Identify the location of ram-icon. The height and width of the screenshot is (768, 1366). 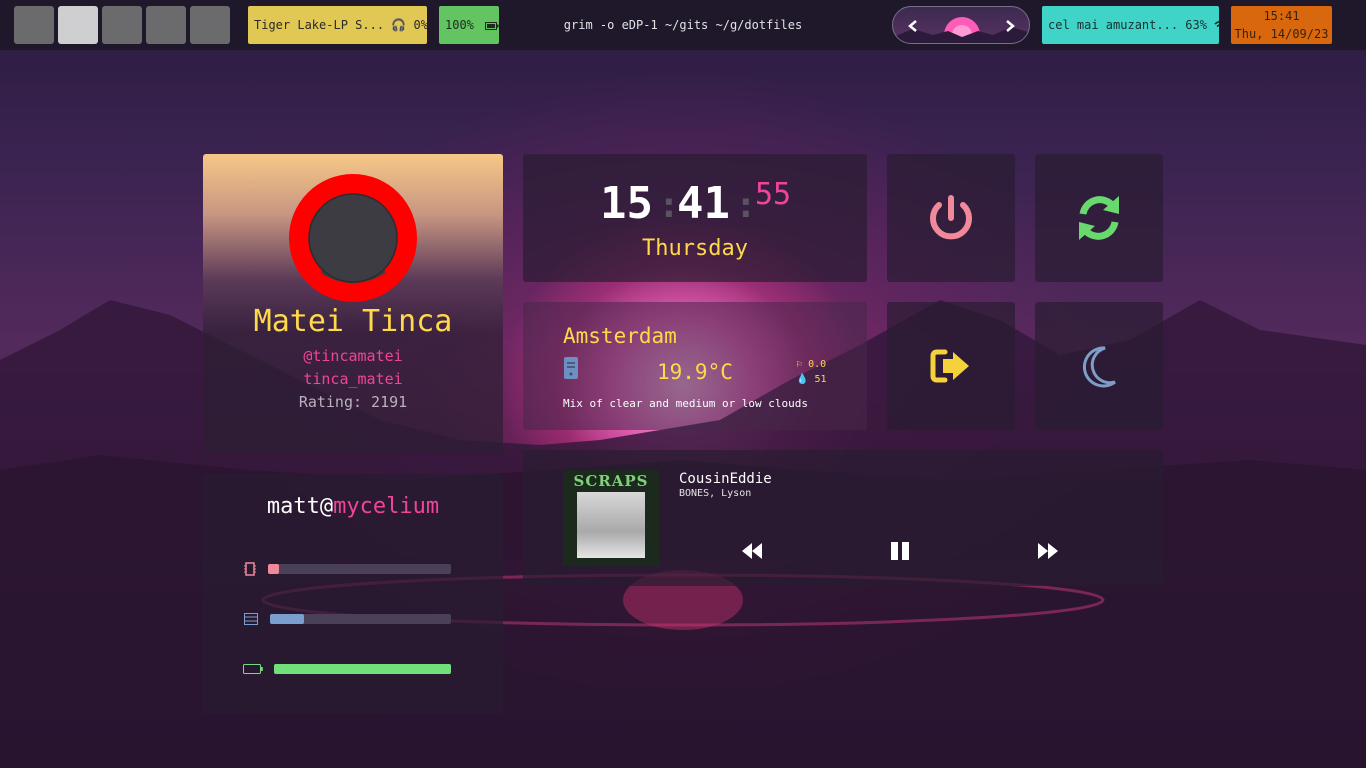
(251, 619).